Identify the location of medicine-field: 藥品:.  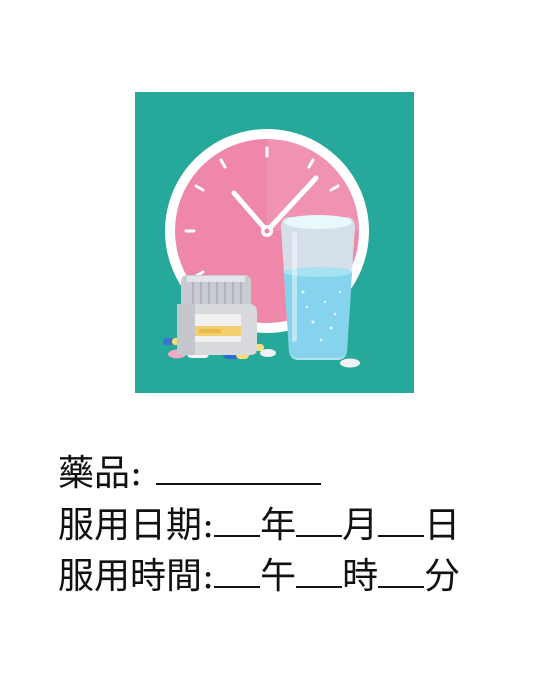
(190, 474).